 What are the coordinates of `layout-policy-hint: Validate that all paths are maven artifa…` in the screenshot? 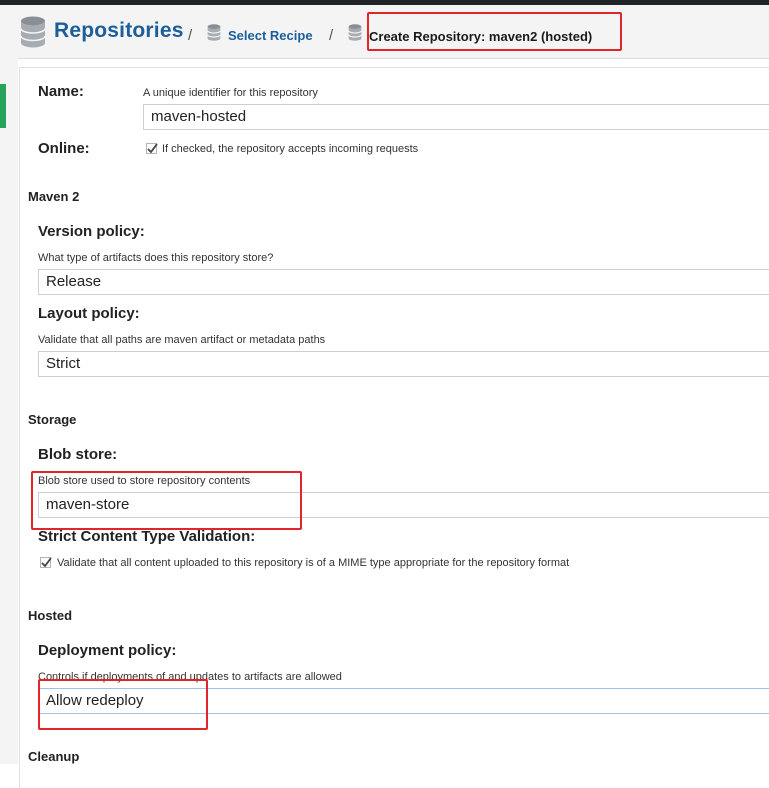 It's located at (182, 340).